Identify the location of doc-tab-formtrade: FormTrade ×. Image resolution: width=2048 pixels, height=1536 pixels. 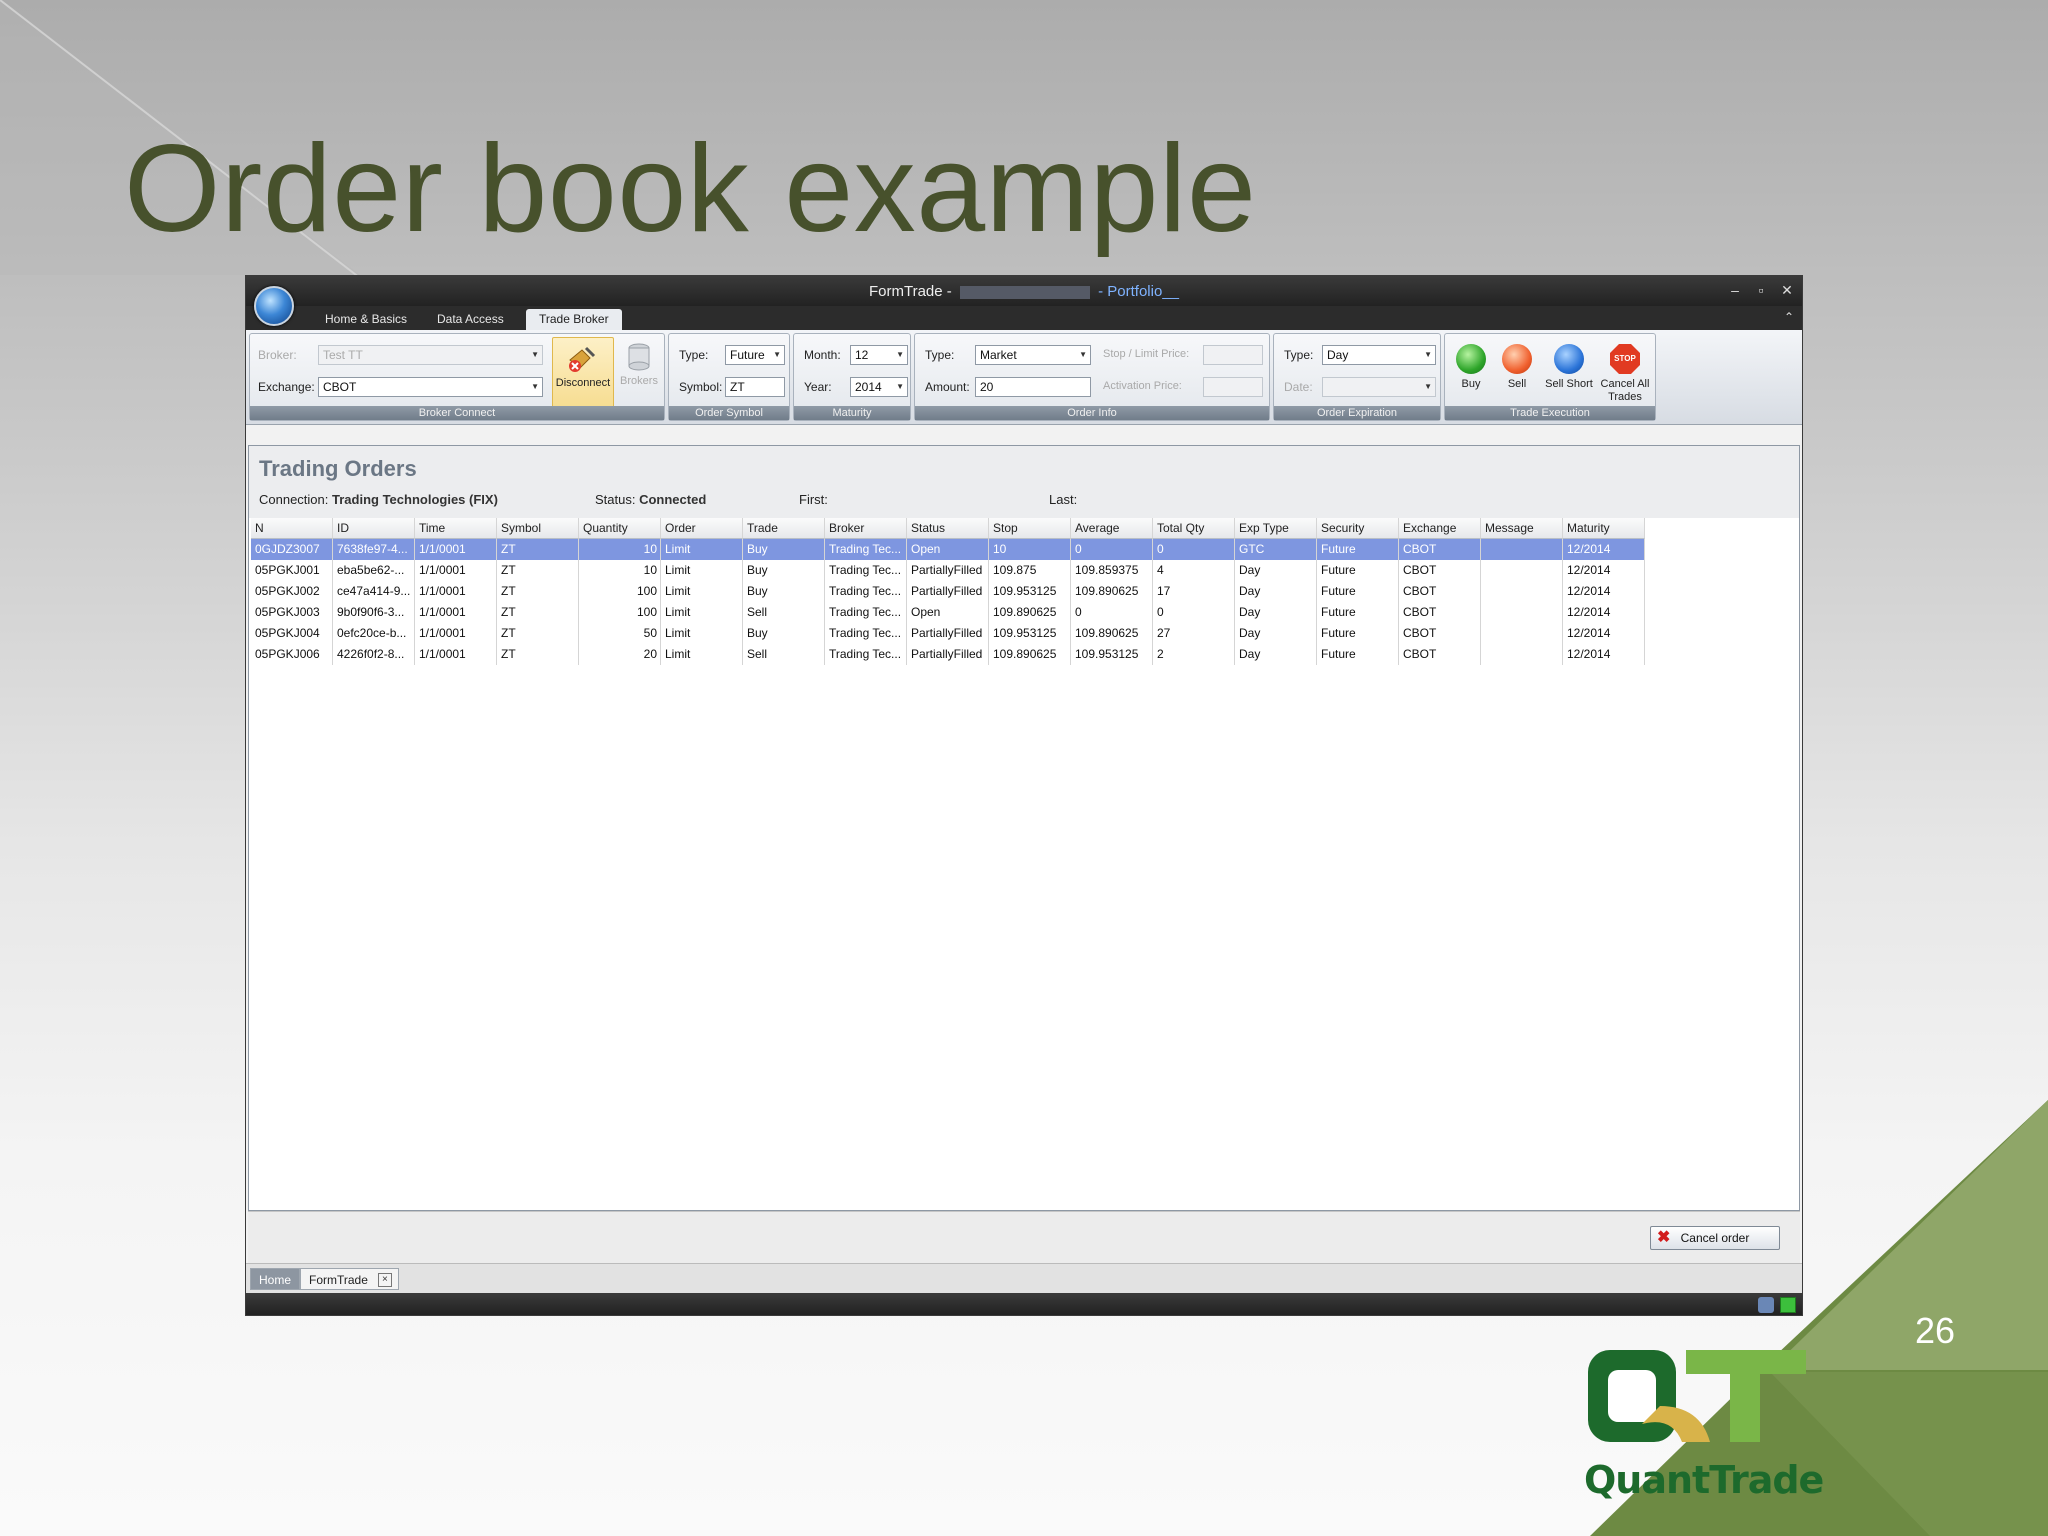
(349, 1279).